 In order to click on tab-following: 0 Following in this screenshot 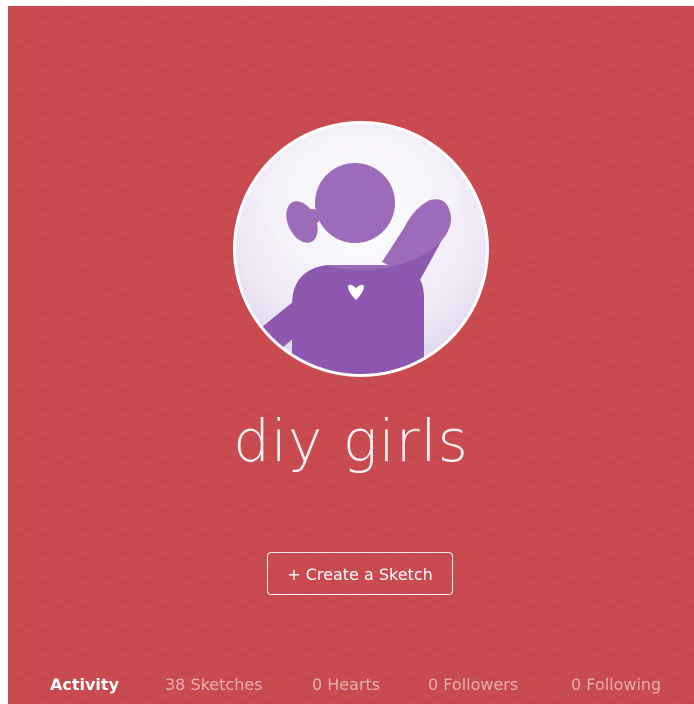, I will do `click(616, 685)`.